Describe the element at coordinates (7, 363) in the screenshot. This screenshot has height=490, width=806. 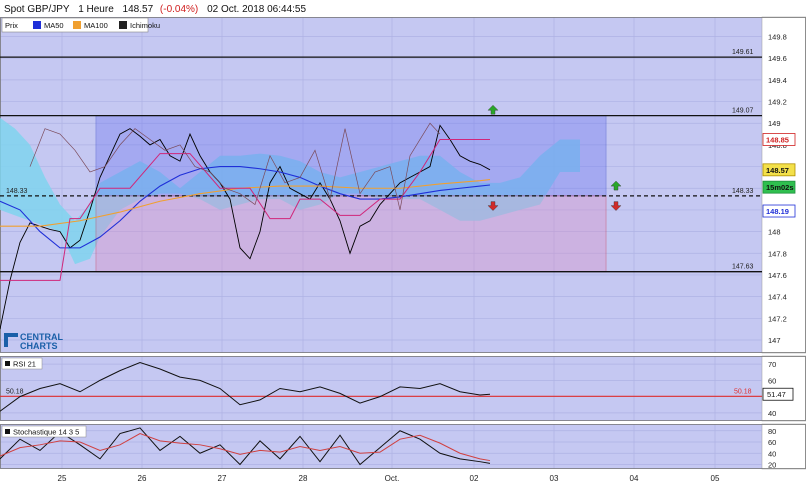
I see `rsi-swatch-icon` at that location.